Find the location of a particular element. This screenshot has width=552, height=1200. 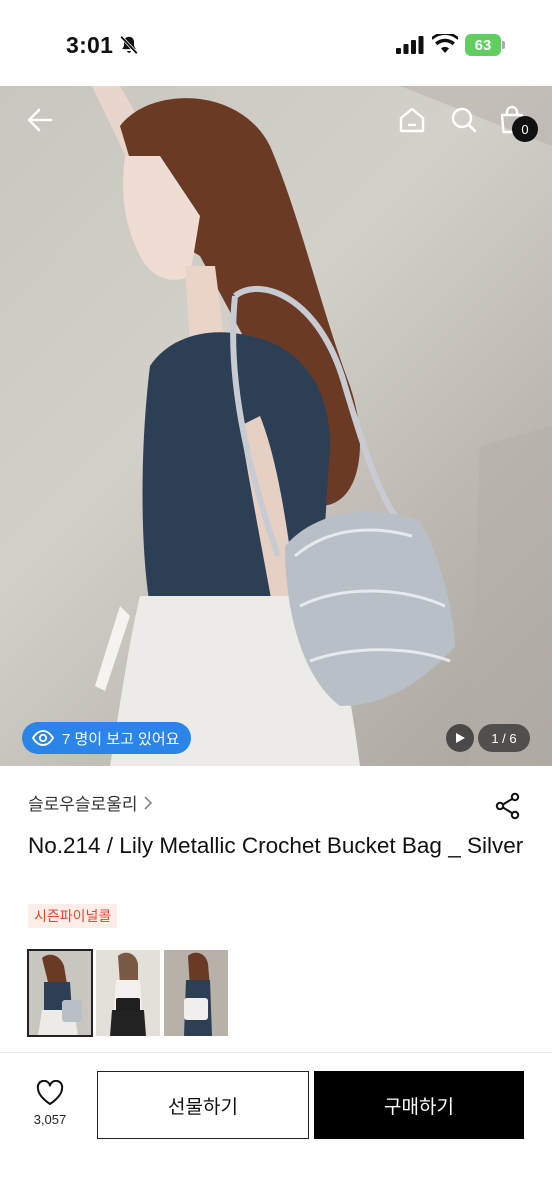

gift-button: 선물하기 is located at coordinates (203, 1105).